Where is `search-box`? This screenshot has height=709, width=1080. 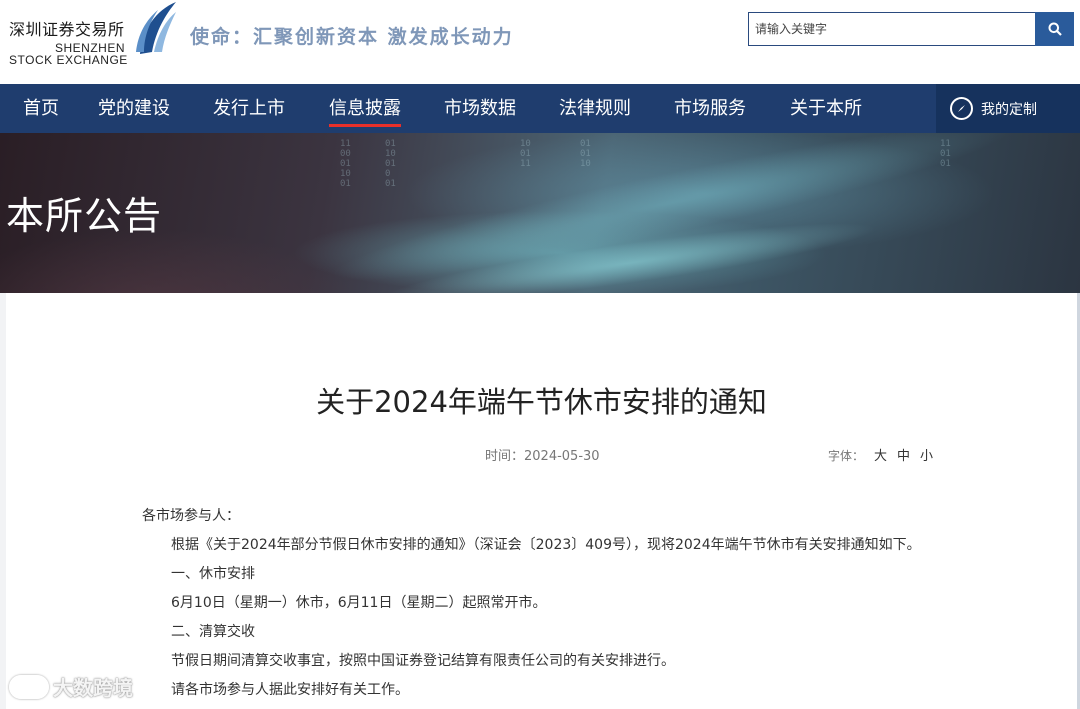 search-box is located at coordinates (911, 29).